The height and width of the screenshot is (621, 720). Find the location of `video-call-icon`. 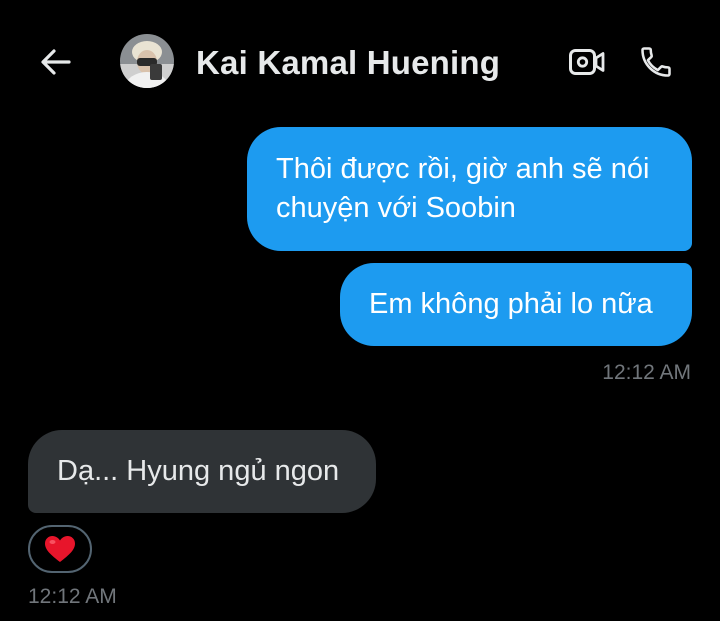

video-call-icon is located at coordinates (587, 62).